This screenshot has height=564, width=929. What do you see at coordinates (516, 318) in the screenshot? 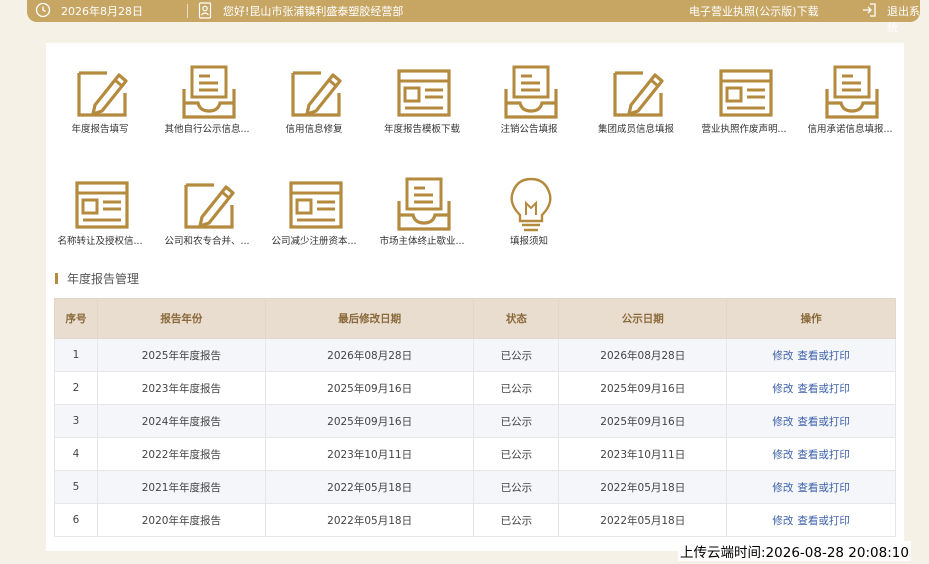
I see `col-header-status: 状态` at bounding box center [516, 318].